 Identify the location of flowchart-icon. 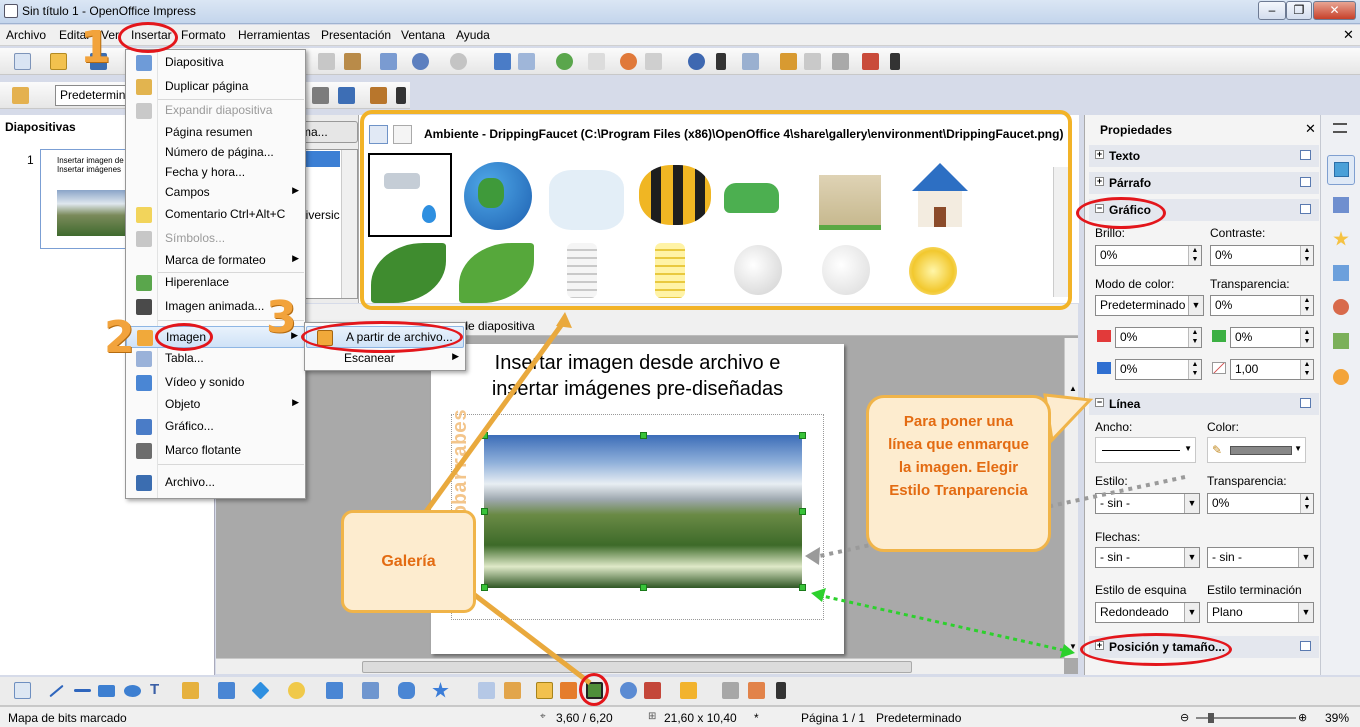
(370, 690).